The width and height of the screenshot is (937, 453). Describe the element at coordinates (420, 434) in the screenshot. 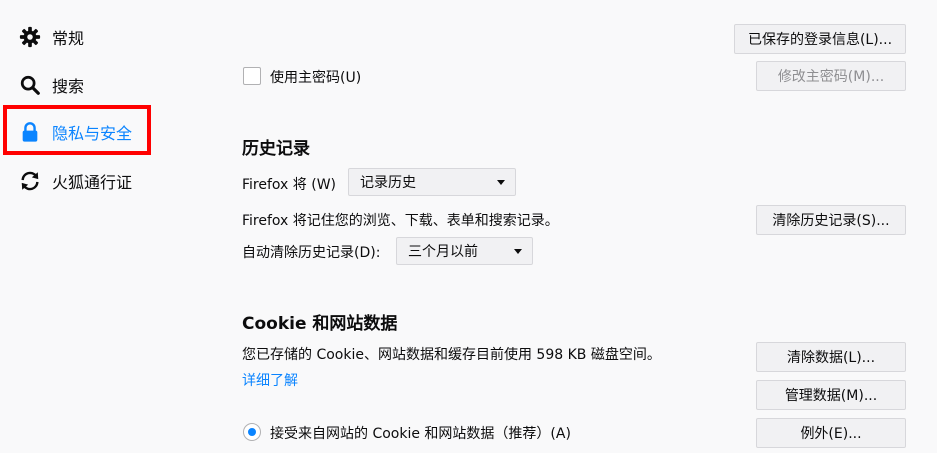

I see `accept-cookies-label: 接受来自网站的 Cookie 和网站数据（推荐）(A)` at that location.